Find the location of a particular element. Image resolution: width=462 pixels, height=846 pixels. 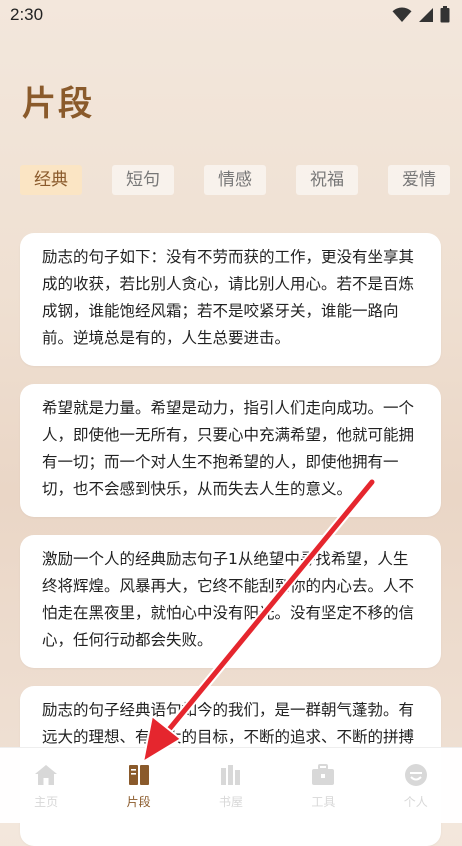

nav-label: 工具 is located at coordinates (323, 802).